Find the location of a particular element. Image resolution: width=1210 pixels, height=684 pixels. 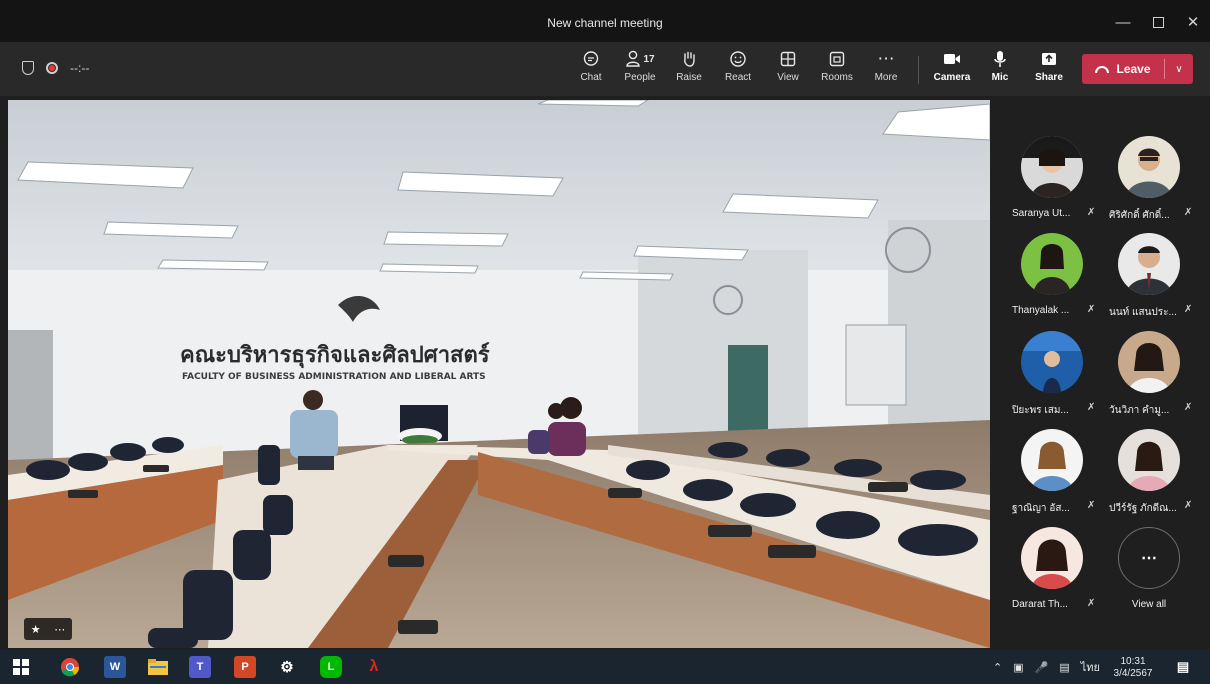

network-icon: ▤ is located at coordinates (1064, 667).